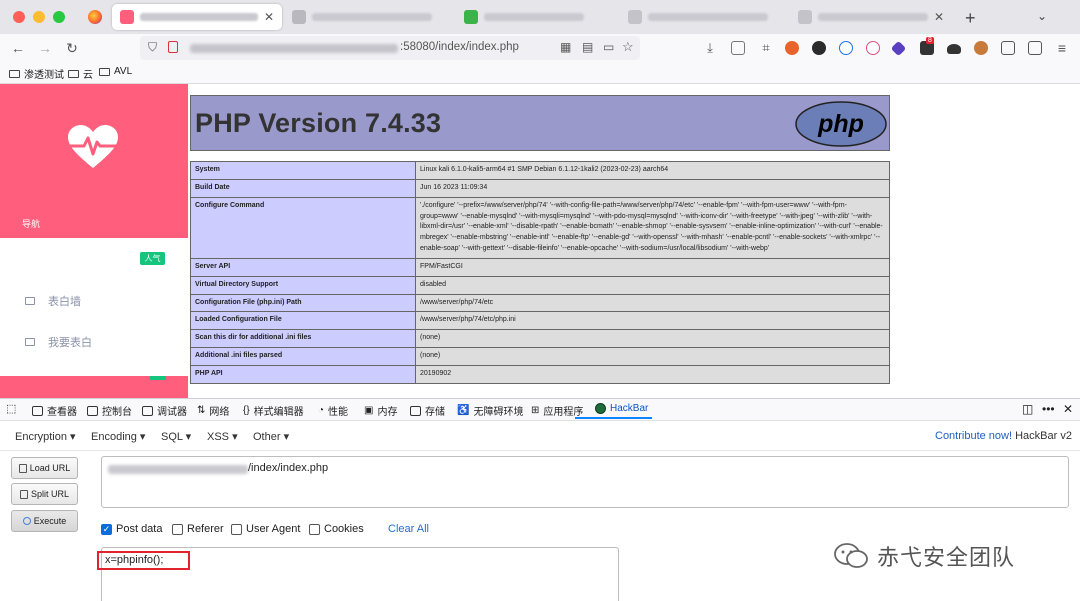 The height and width of the screenshot is (601, 1080). I want to click on extension-tool-icon, so click(1008, 48).